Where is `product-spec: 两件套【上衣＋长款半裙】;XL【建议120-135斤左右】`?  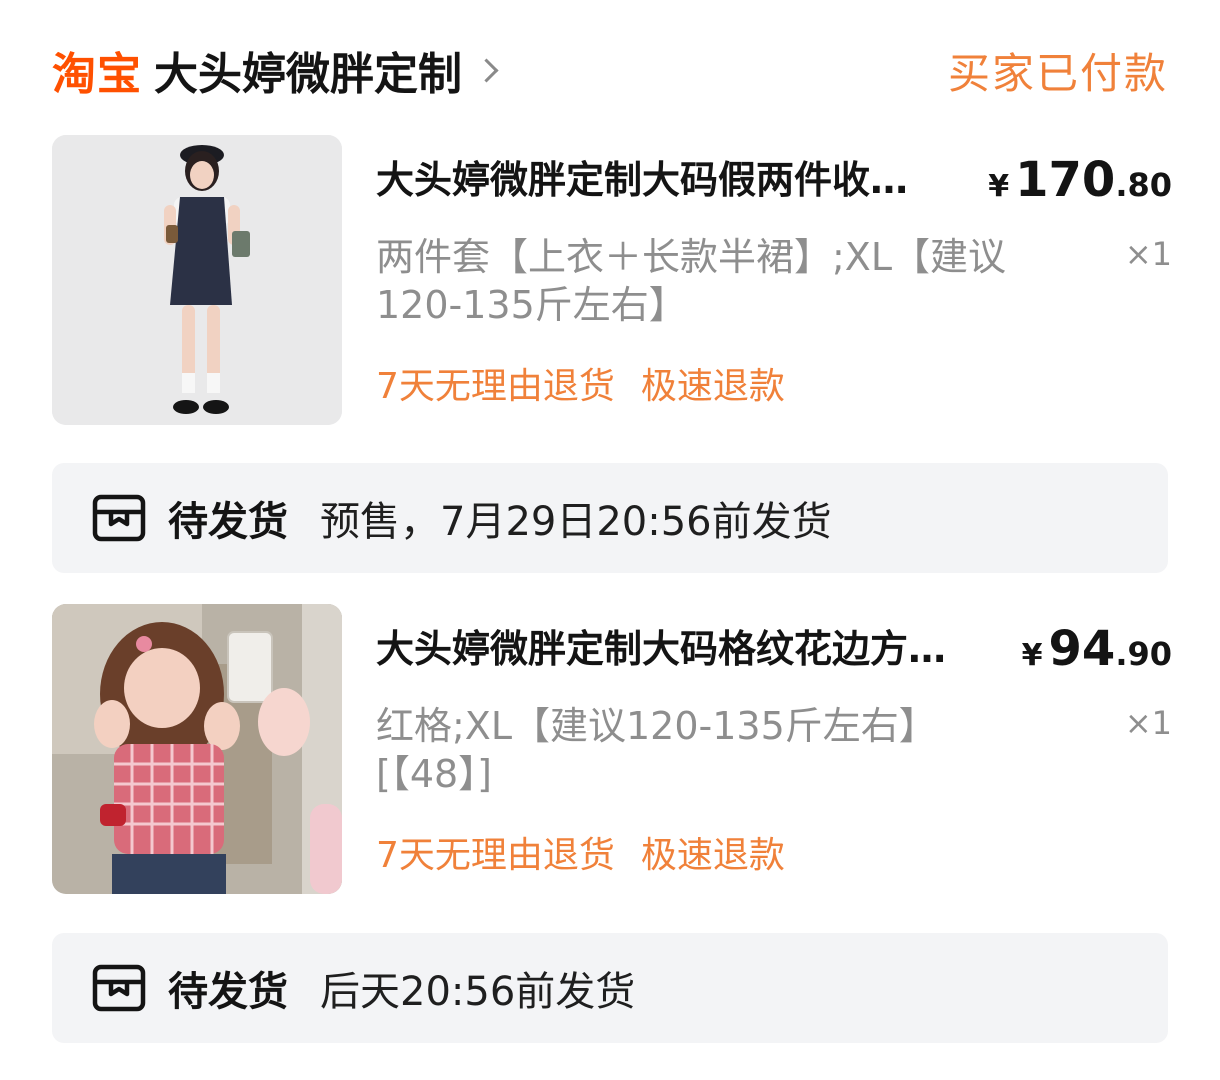 product-spec: 两件套【上衣＋长款半裙】;XL【建议120-135斤左右】 is located at coordinates (691, 281).